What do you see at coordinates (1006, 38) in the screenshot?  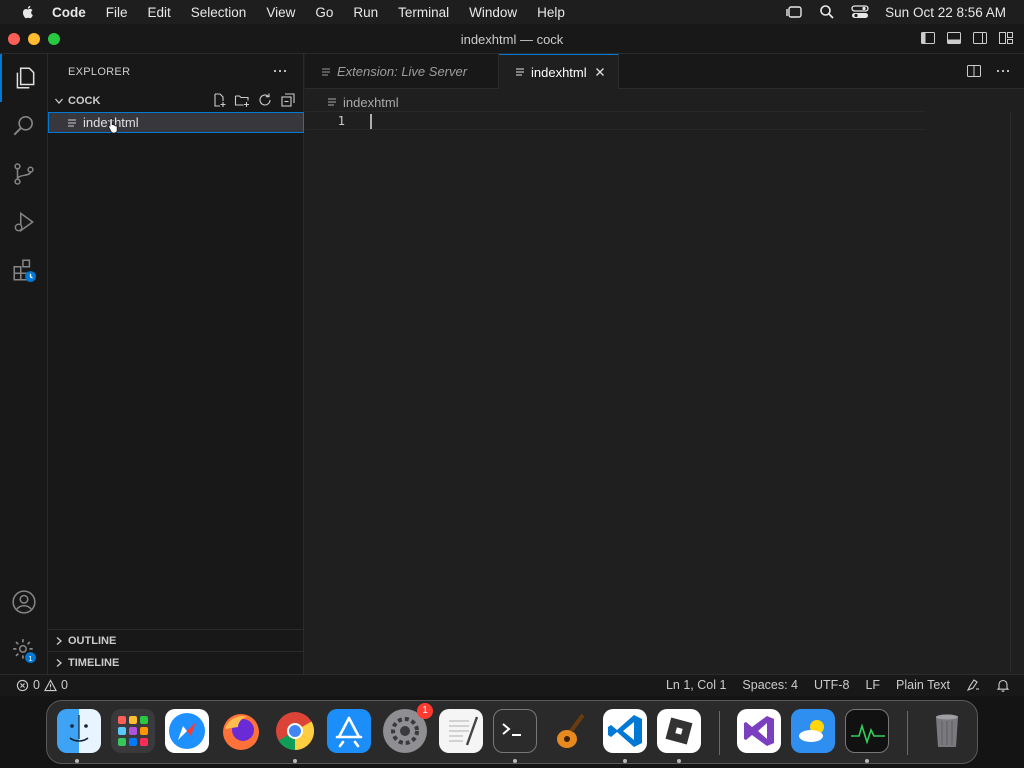 I see `customize-layout-icon` at bounding box center [1006, 38].